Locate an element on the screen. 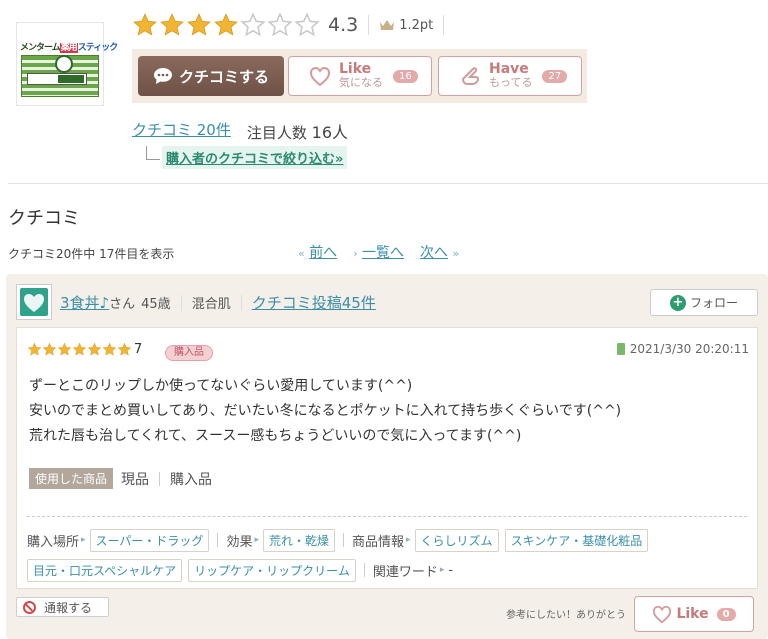 The width and height of the screenshot is (768, 639). used-product-tag: 使用した商品 is located at coordinates (71, 478).